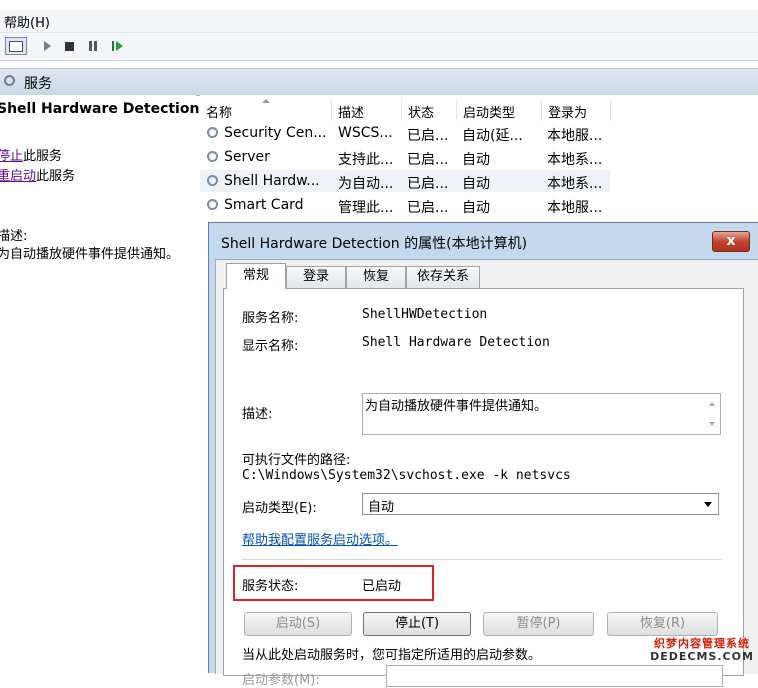 This screenshot has width=758, height=688. I want to click on start-params-hint: 当从此处启动服务时，您可指定所适用的启动参数。, so click(392, 655).